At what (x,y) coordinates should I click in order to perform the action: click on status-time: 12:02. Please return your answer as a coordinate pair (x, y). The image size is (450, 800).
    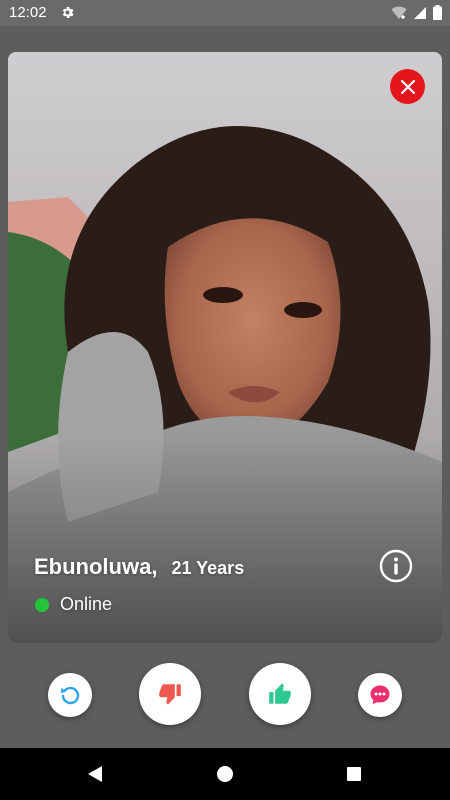
    Looking at the image, I should click on (28, 12).